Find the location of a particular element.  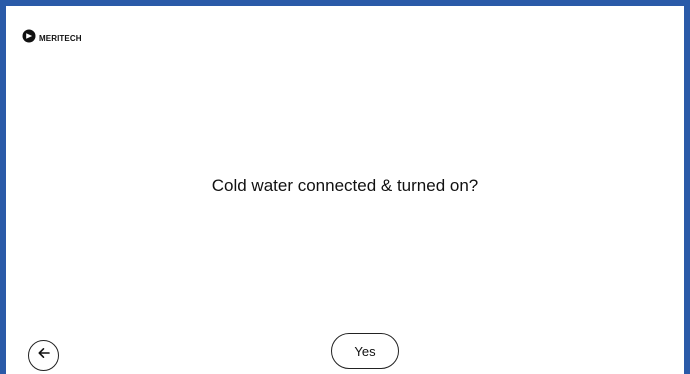

yes-button: Yes is located at coordinates (365, 351).